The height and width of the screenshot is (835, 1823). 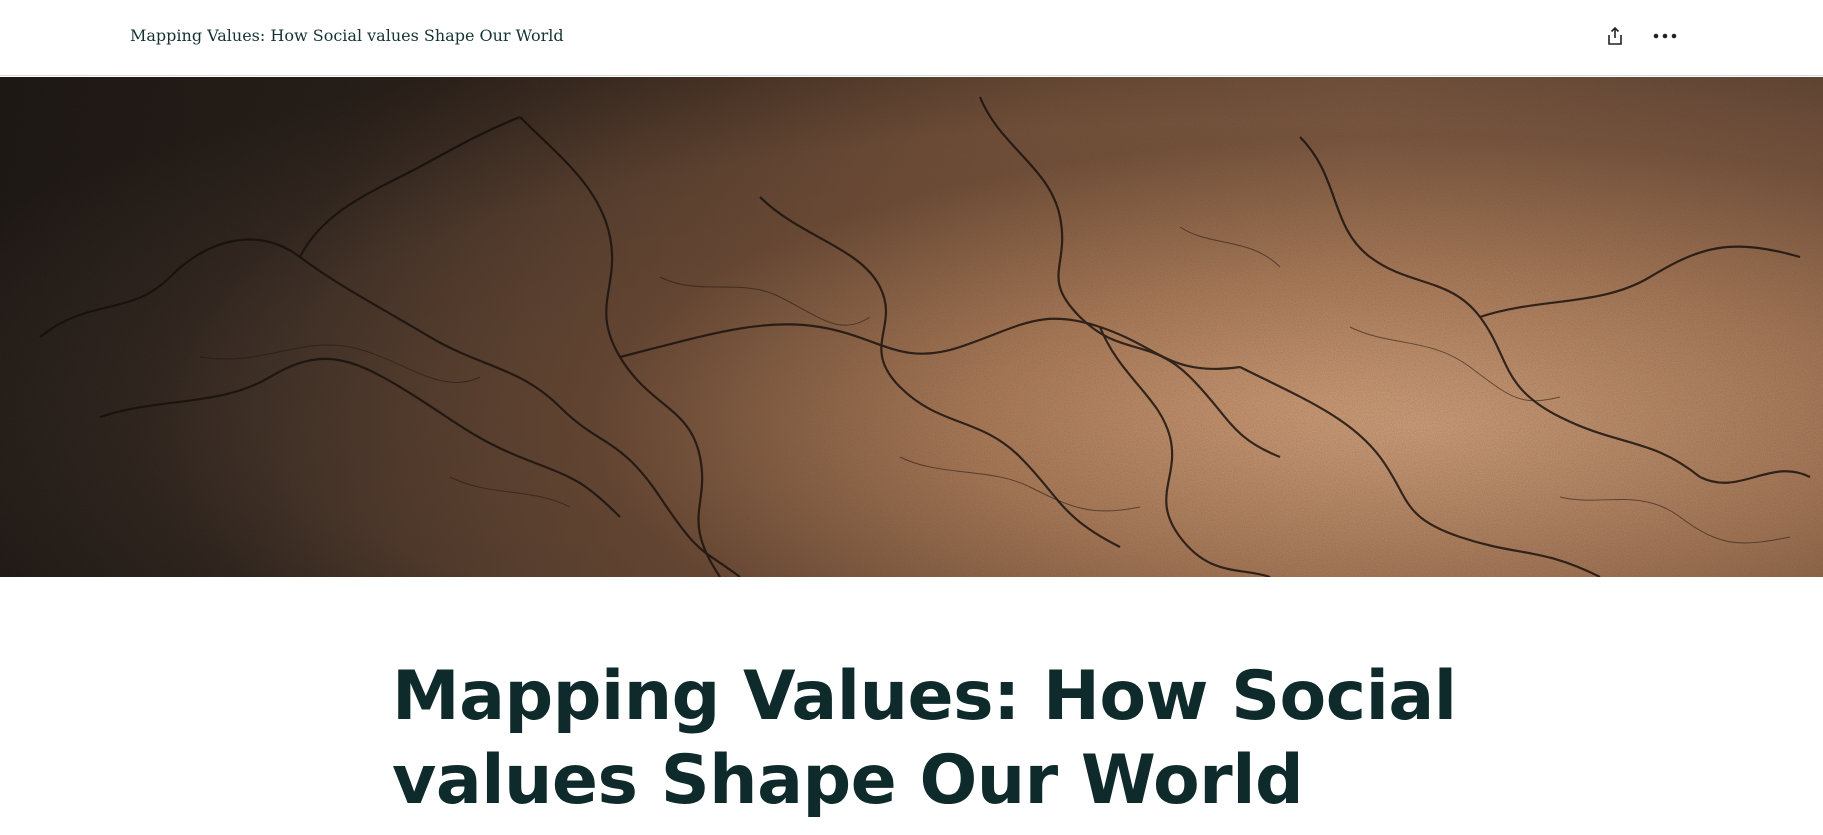 I want to click on share-icon, so click(x=1615, y=35).